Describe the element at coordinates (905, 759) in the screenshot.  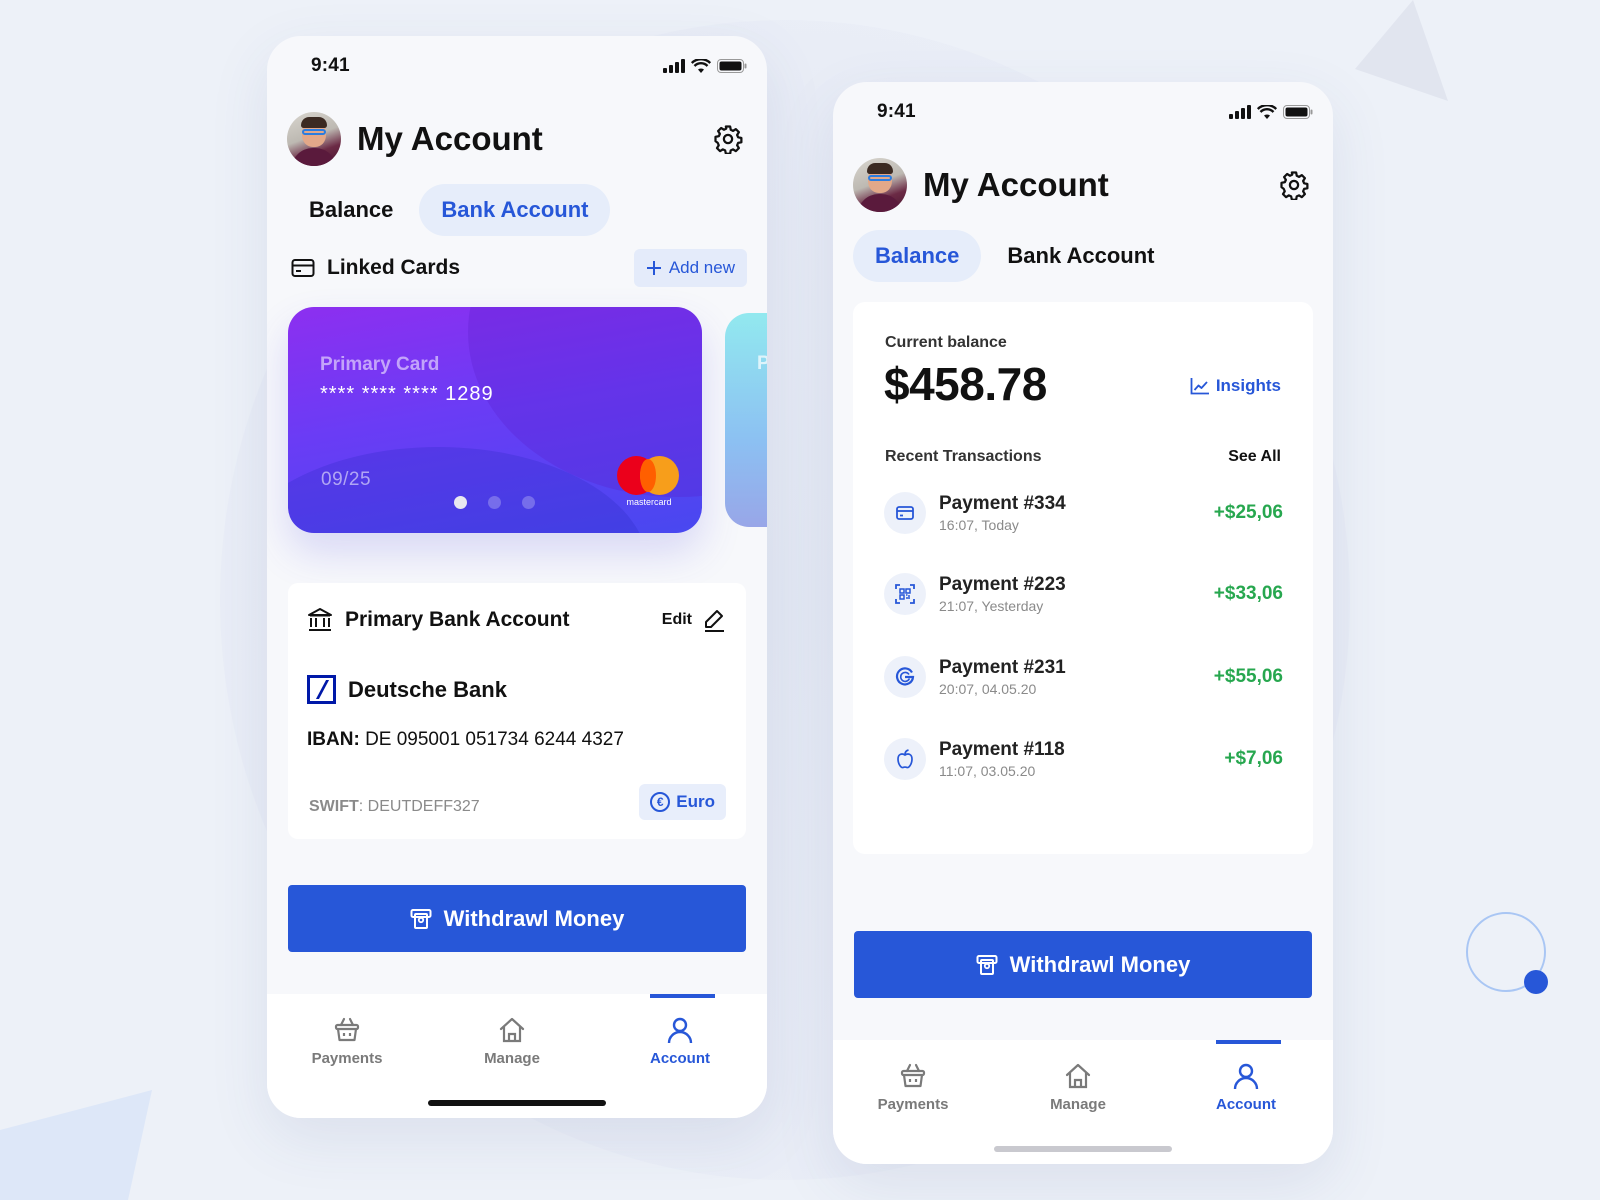
I see `apple-icon` at that location.